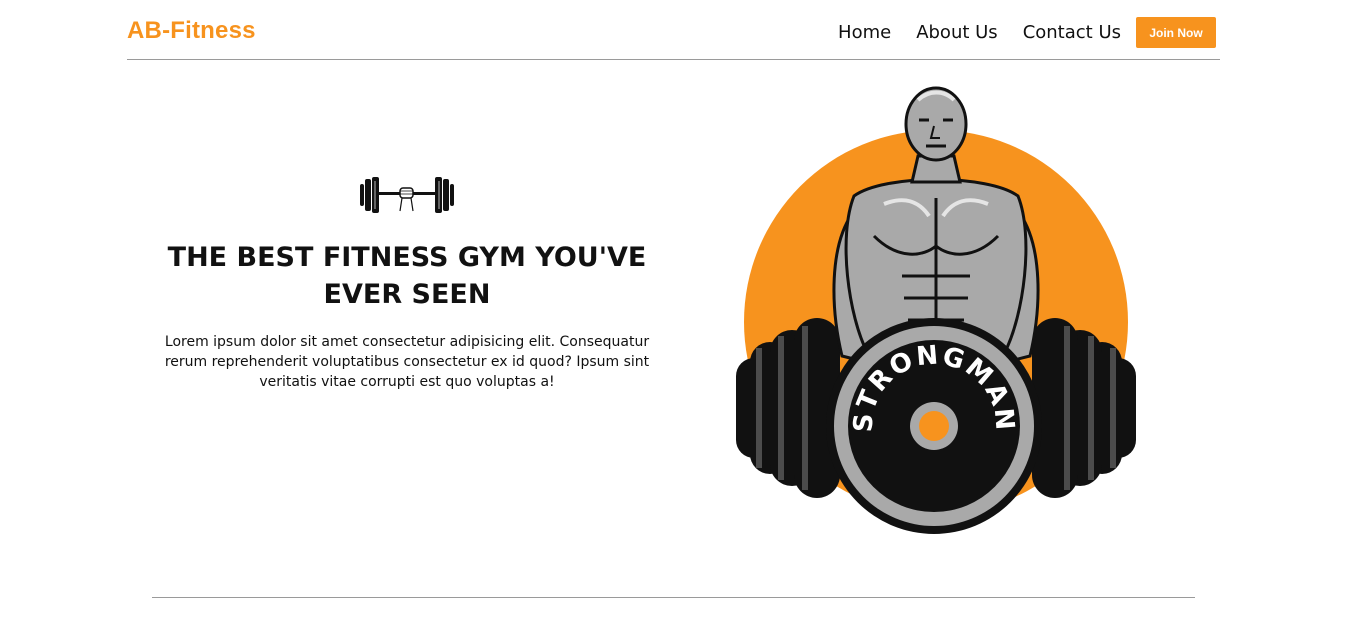  I want to click on join-now-button: Join Now, so click(1176, 32).